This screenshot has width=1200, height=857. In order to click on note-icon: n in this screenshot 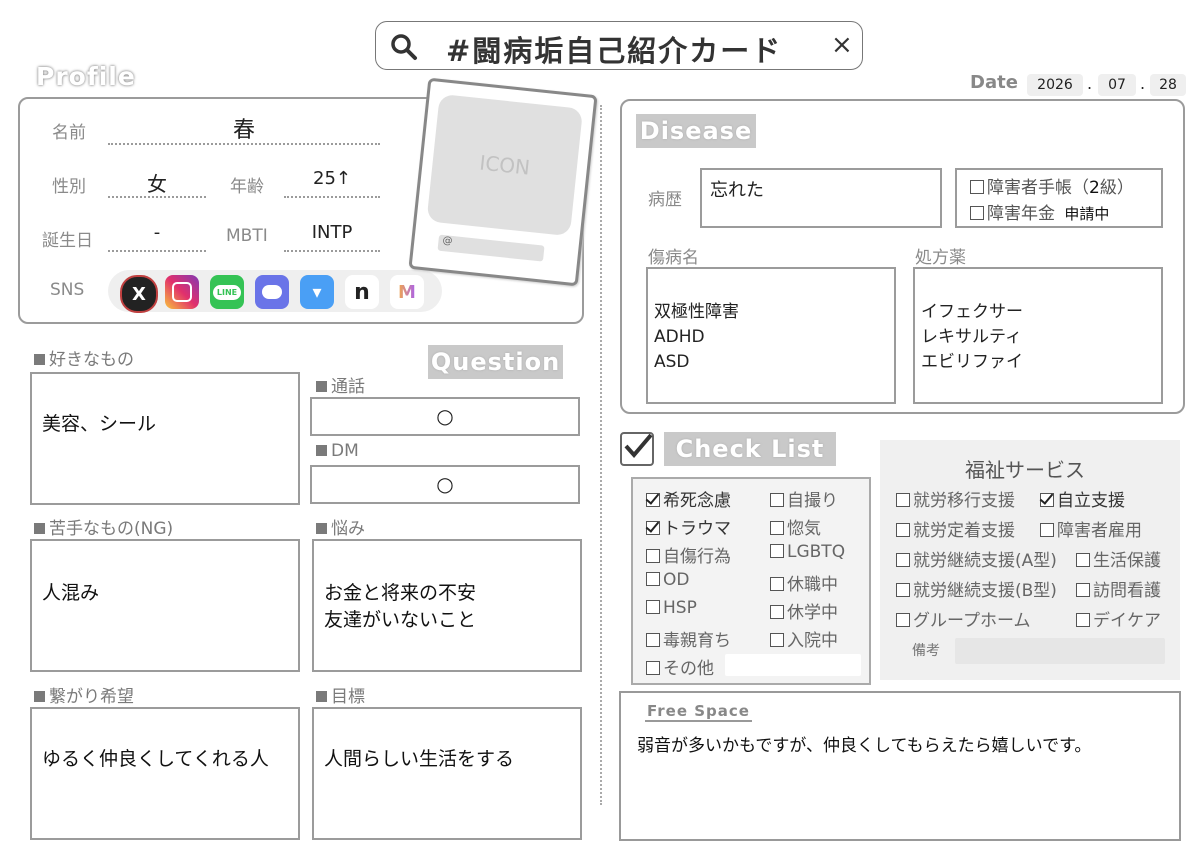, I will do `click(362, 292)`.